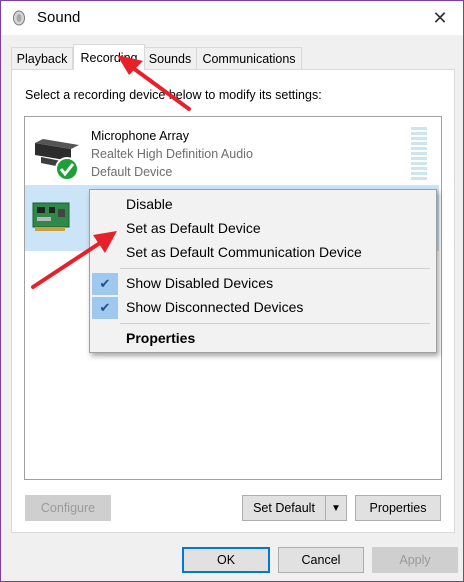 The image size is (464, 582). Describe the element at coordinates (263, 253) in the screenshot. I see `menu-item-set-default-communication-device: Set as Default Communication Device` at that location.